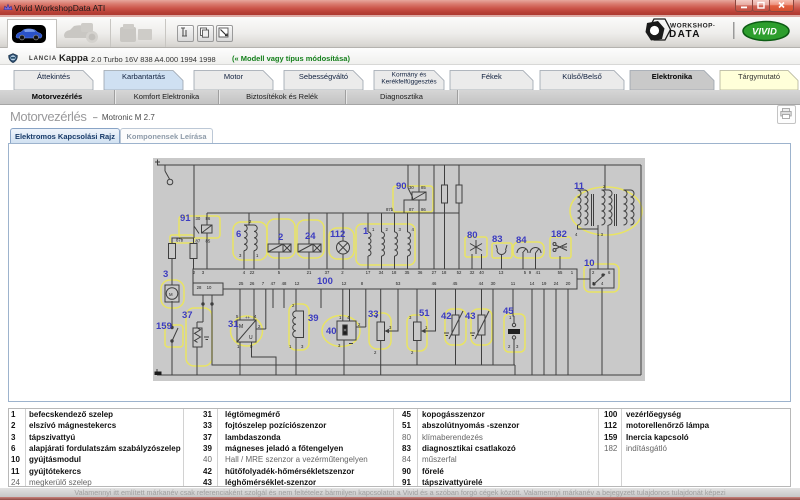  Describe the element at coordinates (472, 272) in the screenshot. I see `svg-text: 32` at that location.